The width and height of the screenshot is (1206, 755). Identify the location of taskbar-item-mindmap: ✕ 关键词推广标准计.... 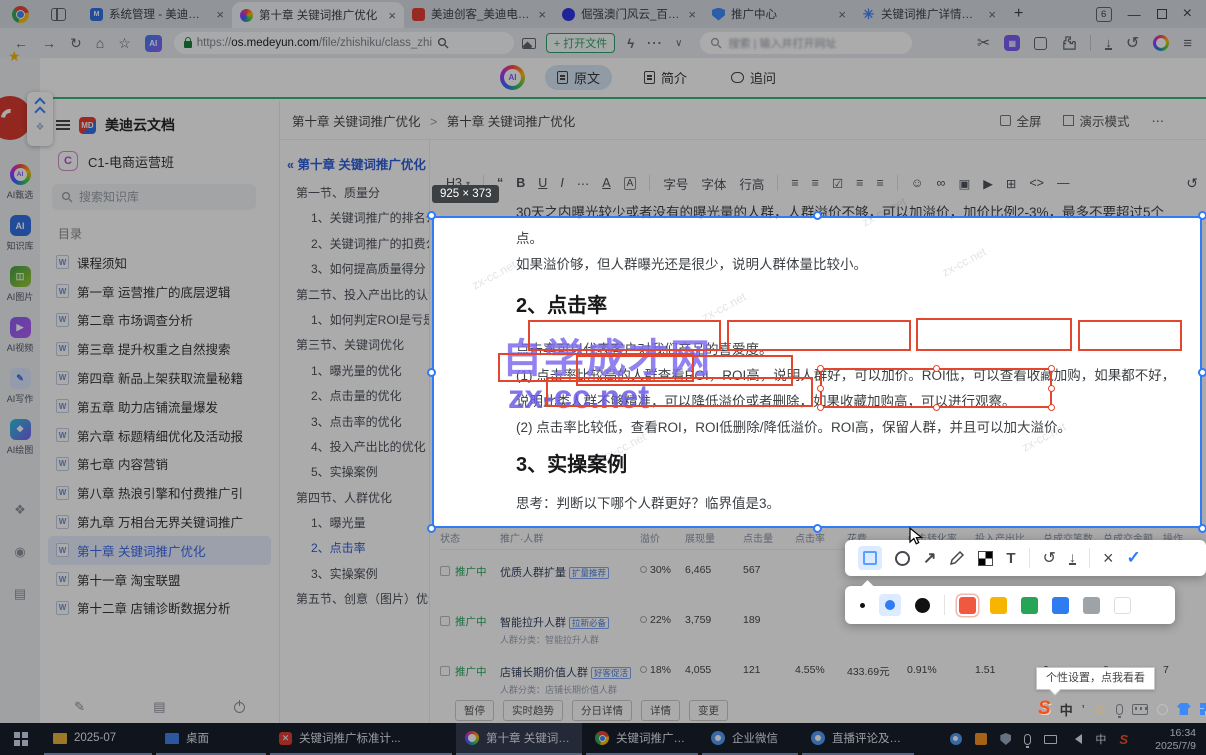
(361, 739).